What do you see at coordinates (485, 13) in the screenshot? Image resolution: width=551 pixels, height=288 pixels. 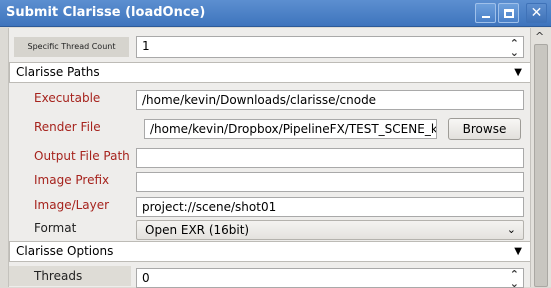 I see `minimize-button` at bounding box center [485, 13].